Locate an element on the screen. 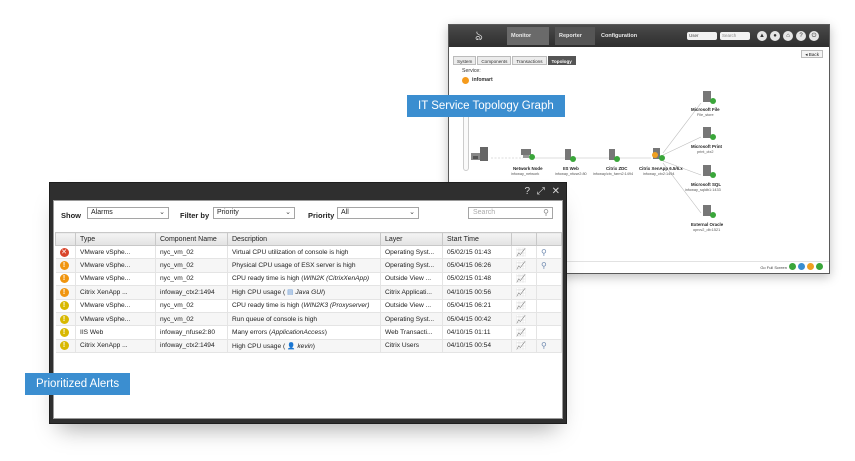  node-label: Citrix ZDC is located at coordinates (617, 168).